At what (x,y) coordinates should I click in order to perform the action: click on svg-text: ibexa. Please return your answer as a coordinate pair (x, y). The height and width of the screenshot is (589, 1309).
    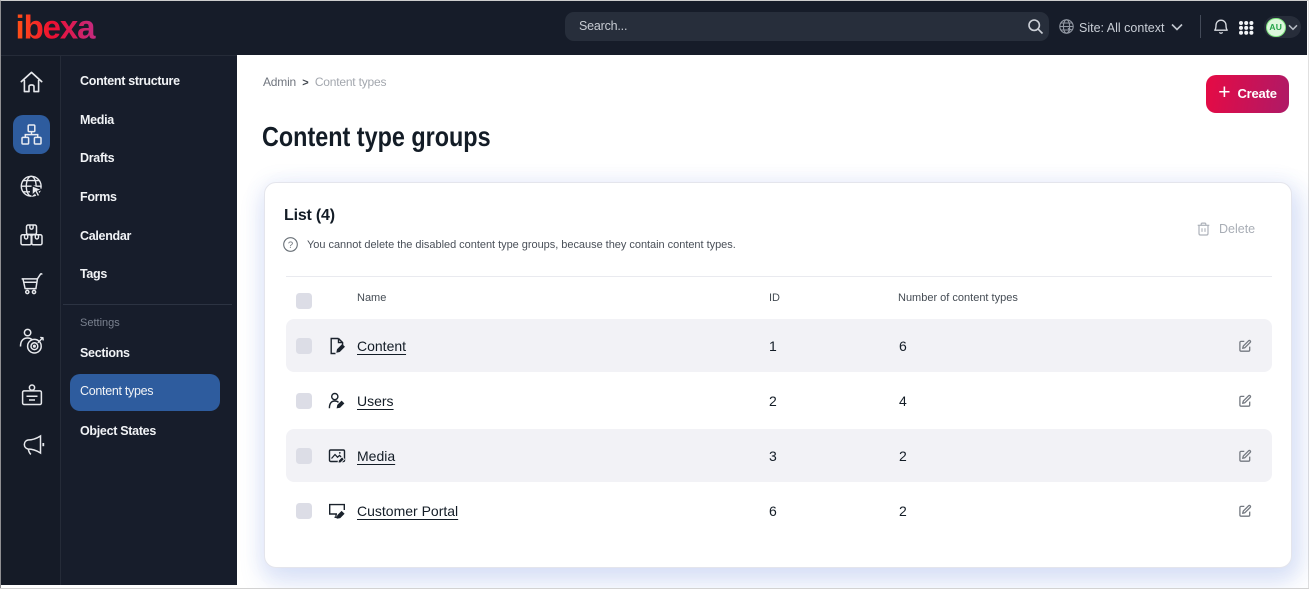
    Looking at the image, I should click on (56, 27).